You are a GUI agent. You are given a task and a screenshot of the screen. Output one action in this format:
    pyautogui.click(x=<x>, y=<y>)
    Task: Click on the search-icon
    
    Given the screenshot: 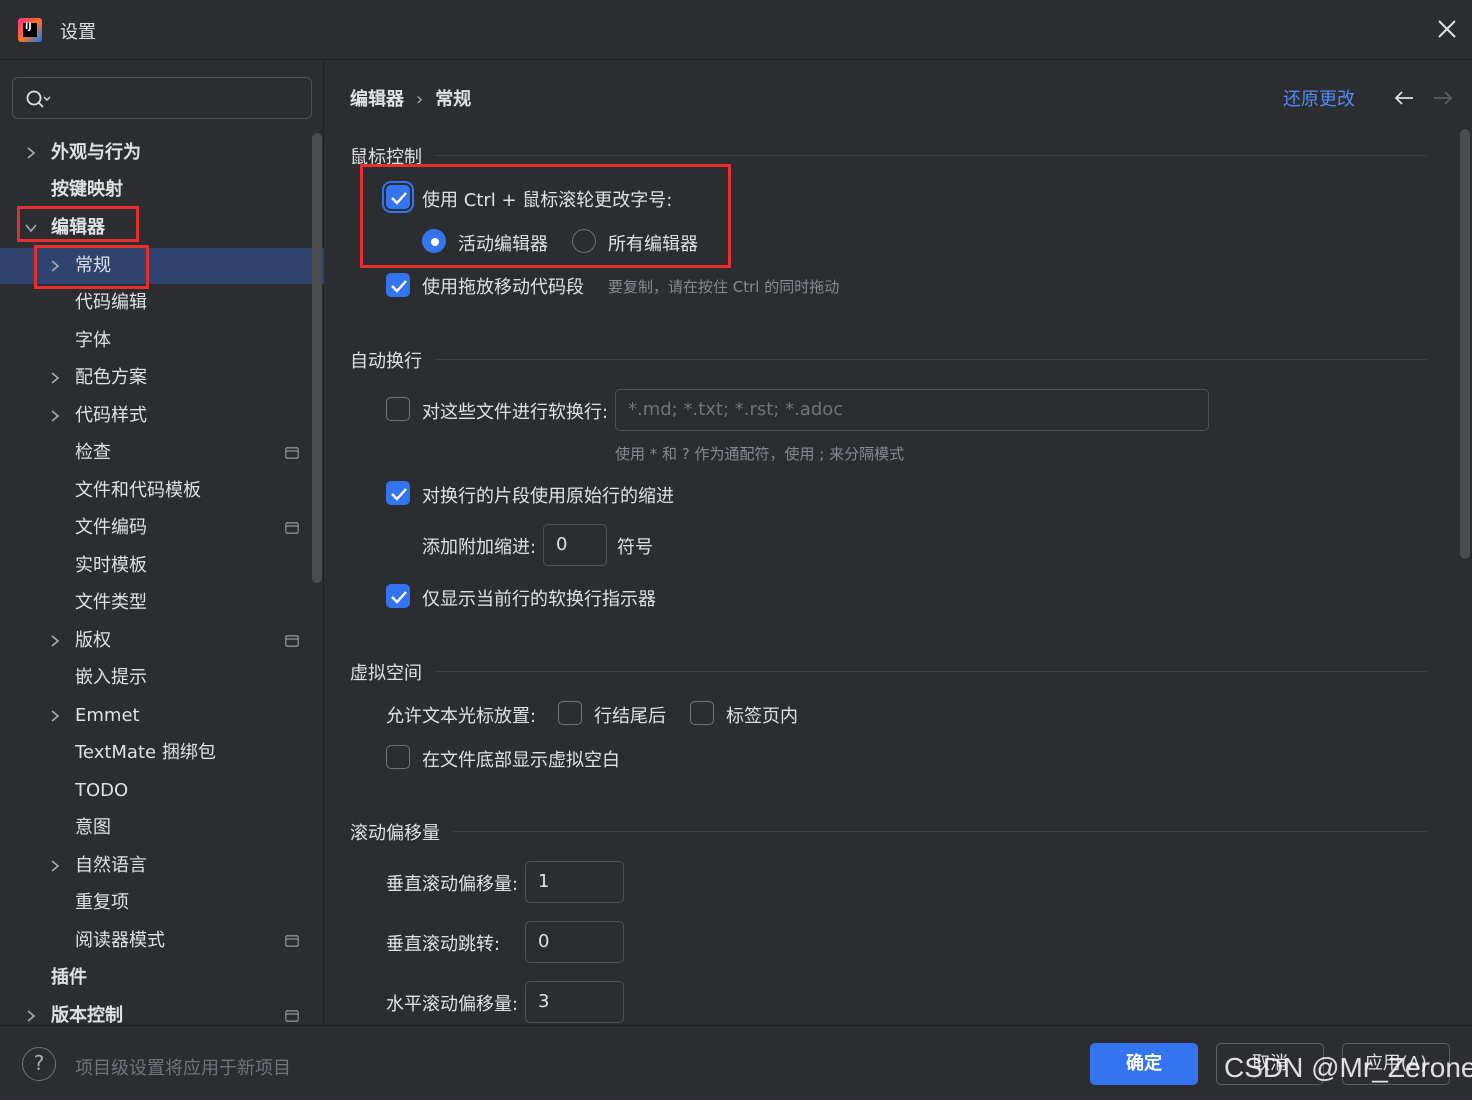 What is the action you would take?
    pyautogui.click(x=38, y=99)
    